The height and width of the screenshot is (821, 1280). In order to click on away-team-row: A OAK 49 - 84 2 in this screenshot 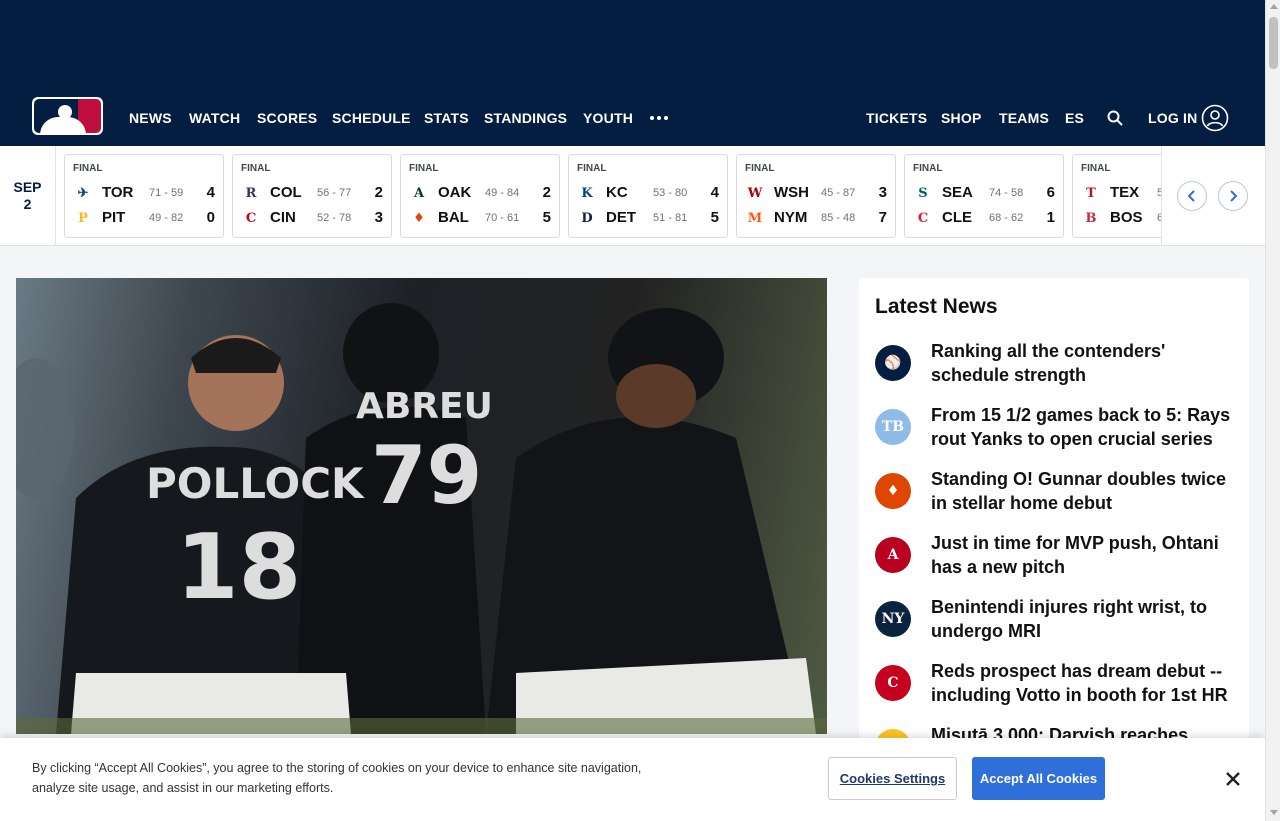, I will do `click(480, 193)`.